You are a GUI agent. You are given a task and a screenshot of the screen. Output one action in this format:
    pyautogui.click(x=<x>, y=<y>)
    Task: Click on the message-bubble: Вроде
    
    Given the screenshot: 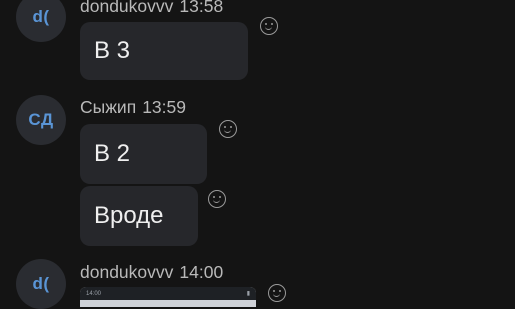 What is the action you would take?
    pyautogui.click(x=139, y=216)
    